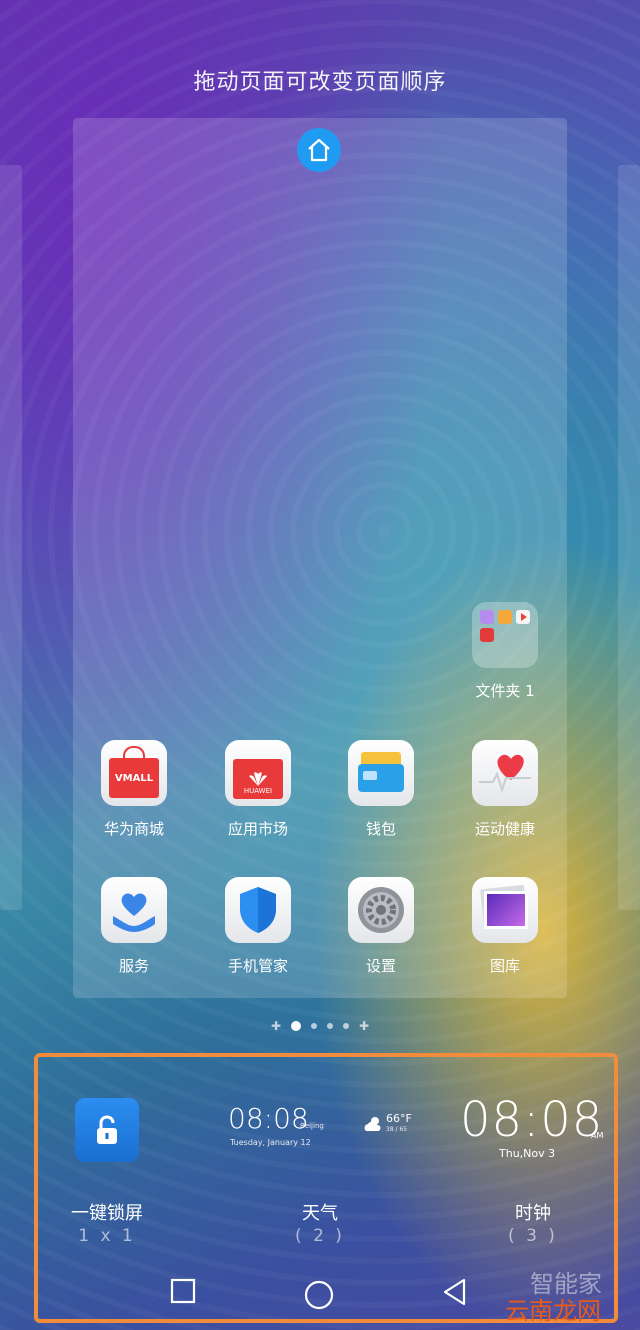  I want to click on back-nav-button, so click(455, 1294).